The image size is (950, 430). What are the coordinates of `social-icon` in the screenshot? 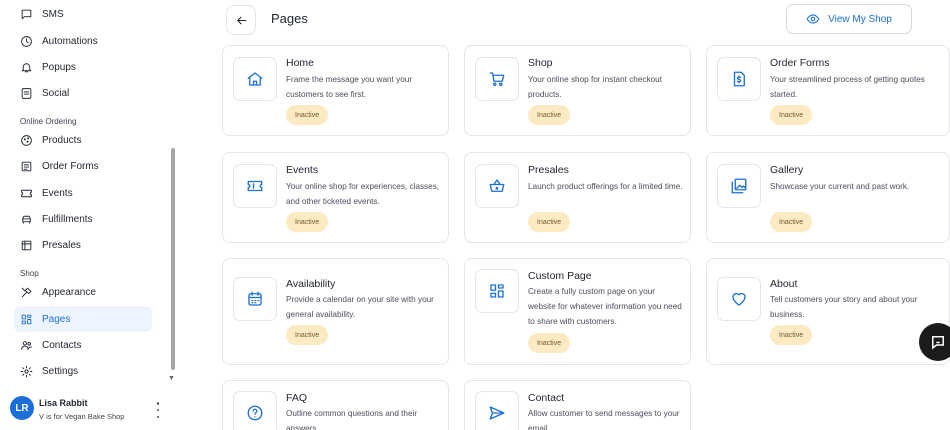 It's located at (26, 93).